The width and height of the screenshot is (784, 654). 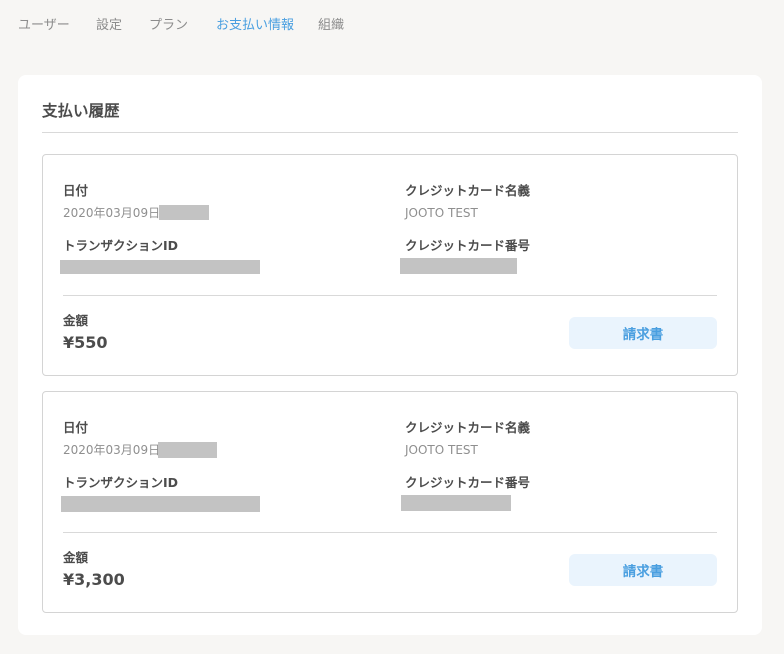 What do you see at coordinates (255, 26) in the screenshot?
I see `tab-payment-info: お支払い情報` at bounding box center [255, 26].